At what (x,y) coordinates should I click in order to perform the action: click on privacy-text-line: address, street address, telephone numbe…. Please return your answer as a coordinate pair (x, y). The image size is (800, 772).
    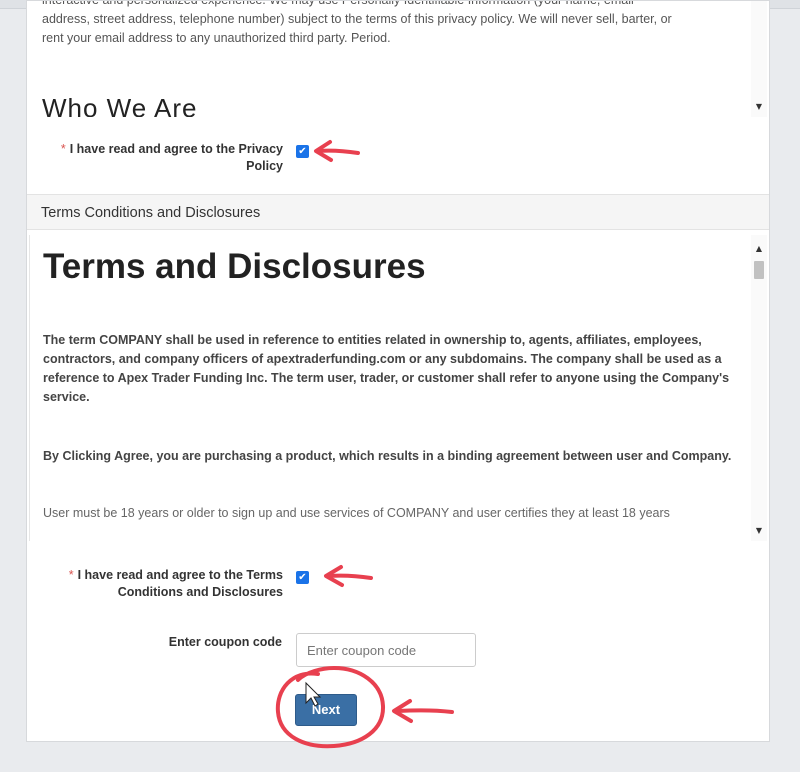
    Looking at the image, I should click on (357, 19).